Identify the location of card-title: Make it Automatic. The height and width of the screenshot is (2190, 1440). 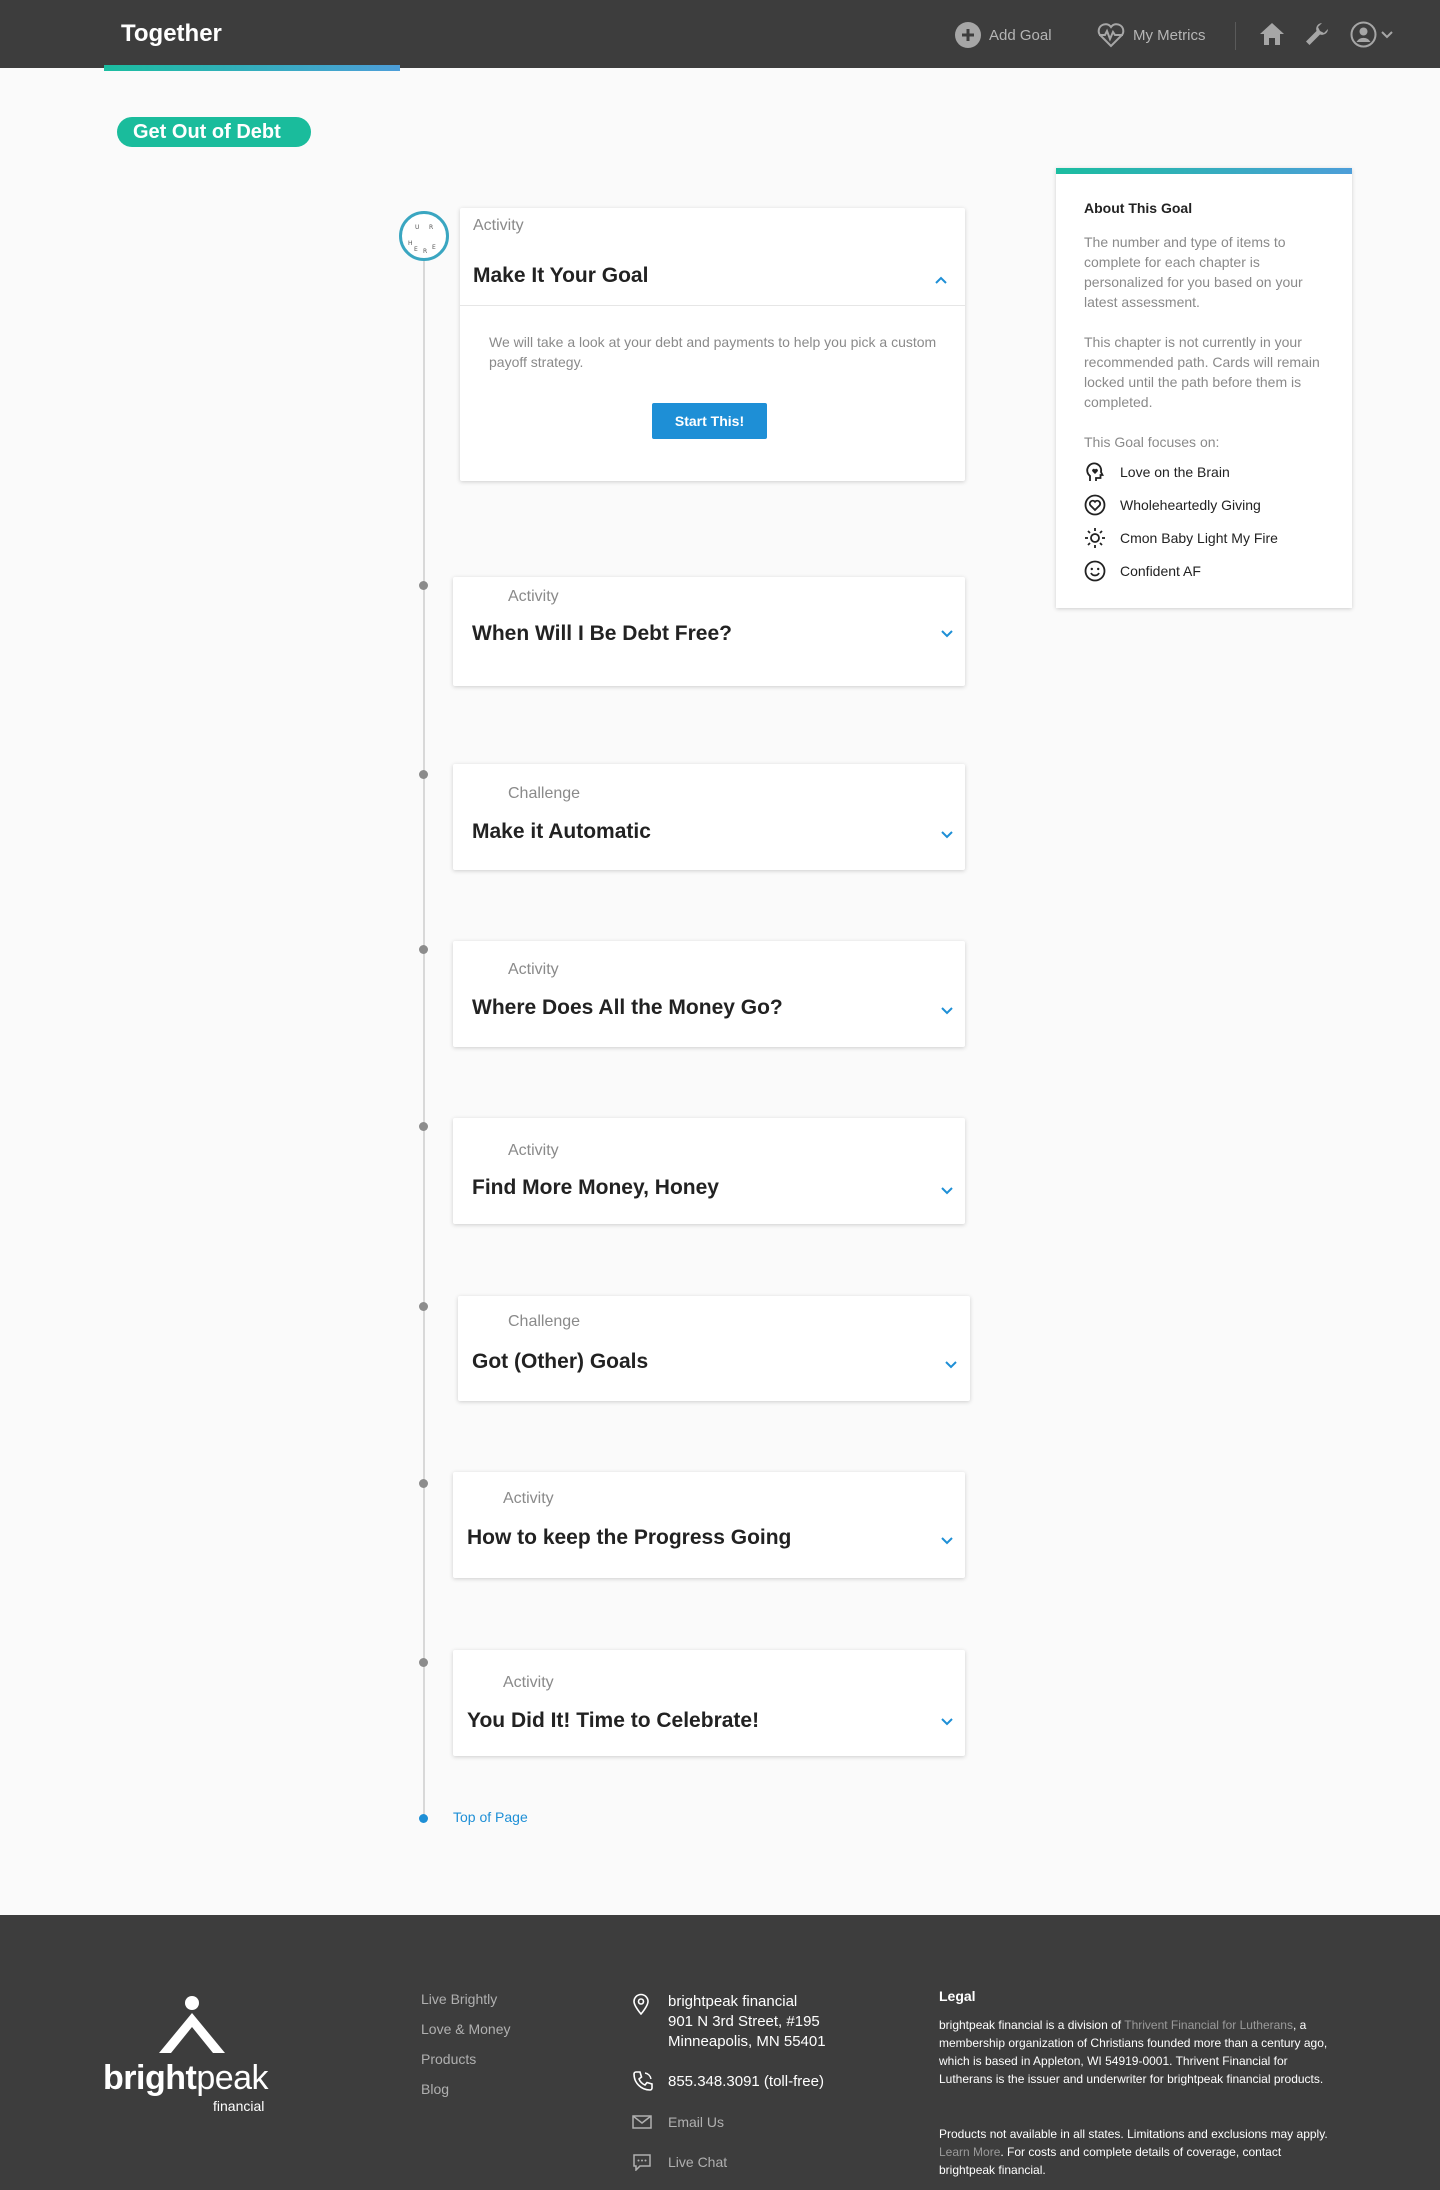
(561, 831).